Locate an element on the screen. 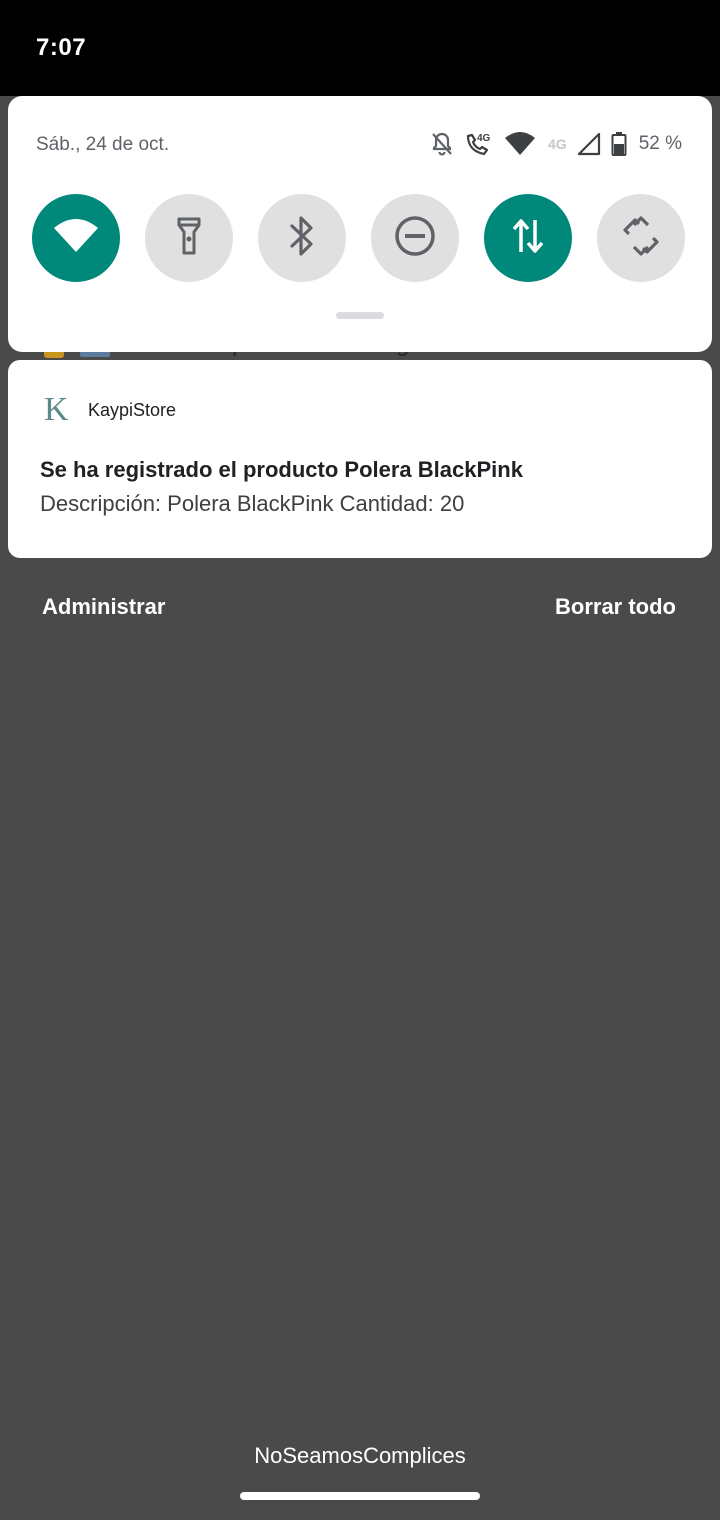 The image size is (720, 1520). app-icon: K is located at coordinates (57, 408).